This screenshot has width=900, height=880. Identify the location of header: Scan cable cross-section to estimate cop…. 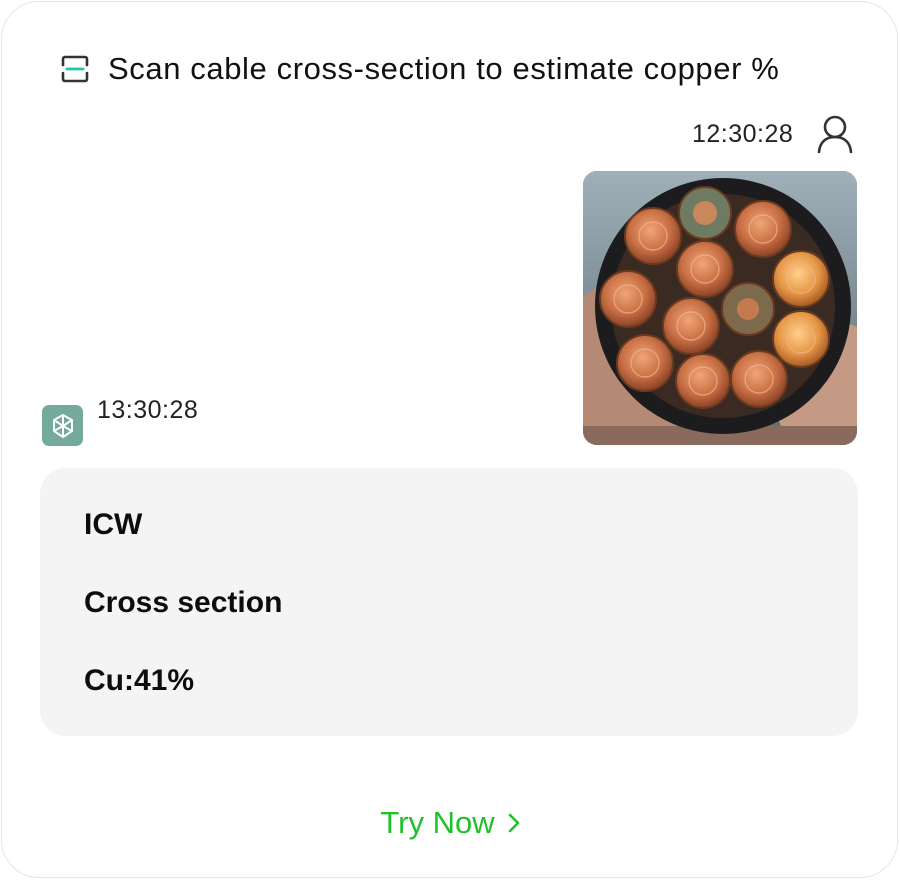
(420, 68).